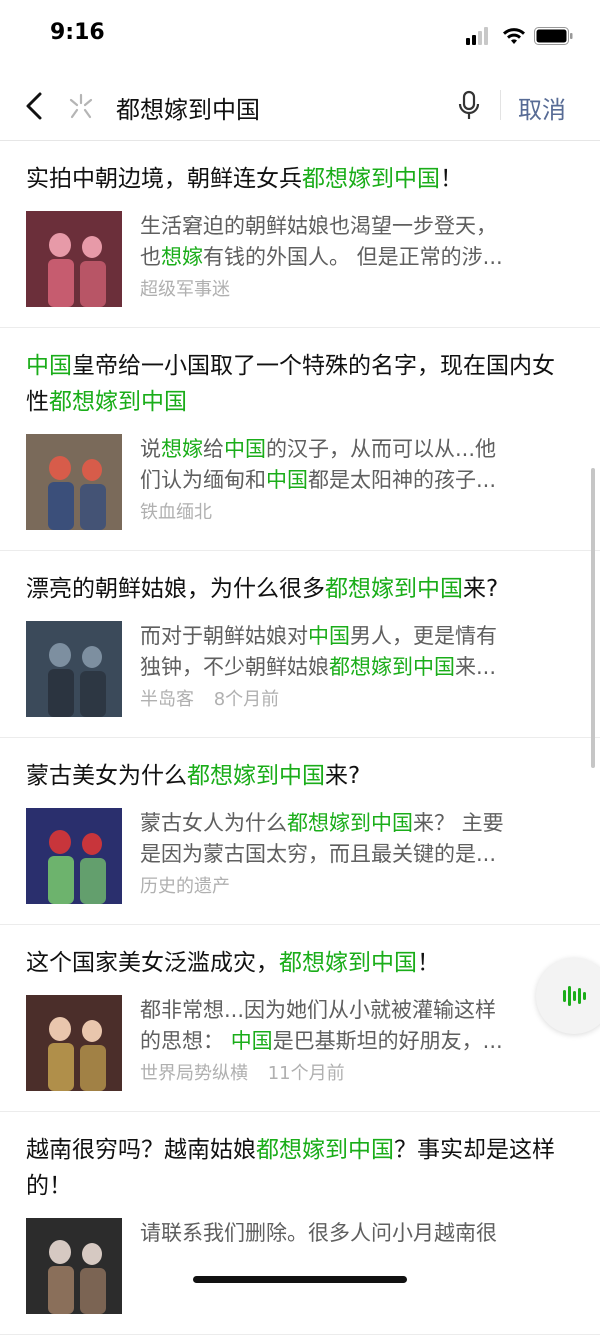 The image size is (600, 1335). I want to click on result-text: 请联系我们删除。很多人问小月越南很, so click(355, 1266).